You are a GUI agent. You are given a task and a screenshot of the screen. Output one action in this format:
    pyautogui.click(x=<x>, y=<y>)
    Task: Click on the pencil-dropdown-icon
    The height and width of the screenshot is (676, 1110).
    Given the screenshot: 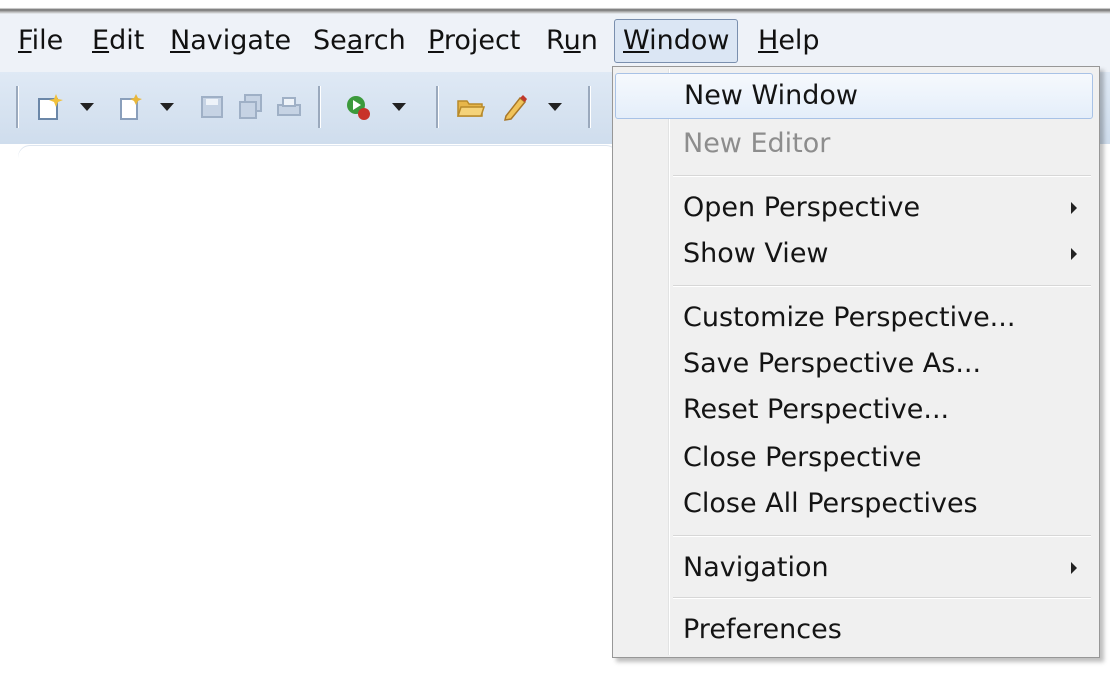 What is the action you would take?
    pyautogui.click(x=555, y=107)
    